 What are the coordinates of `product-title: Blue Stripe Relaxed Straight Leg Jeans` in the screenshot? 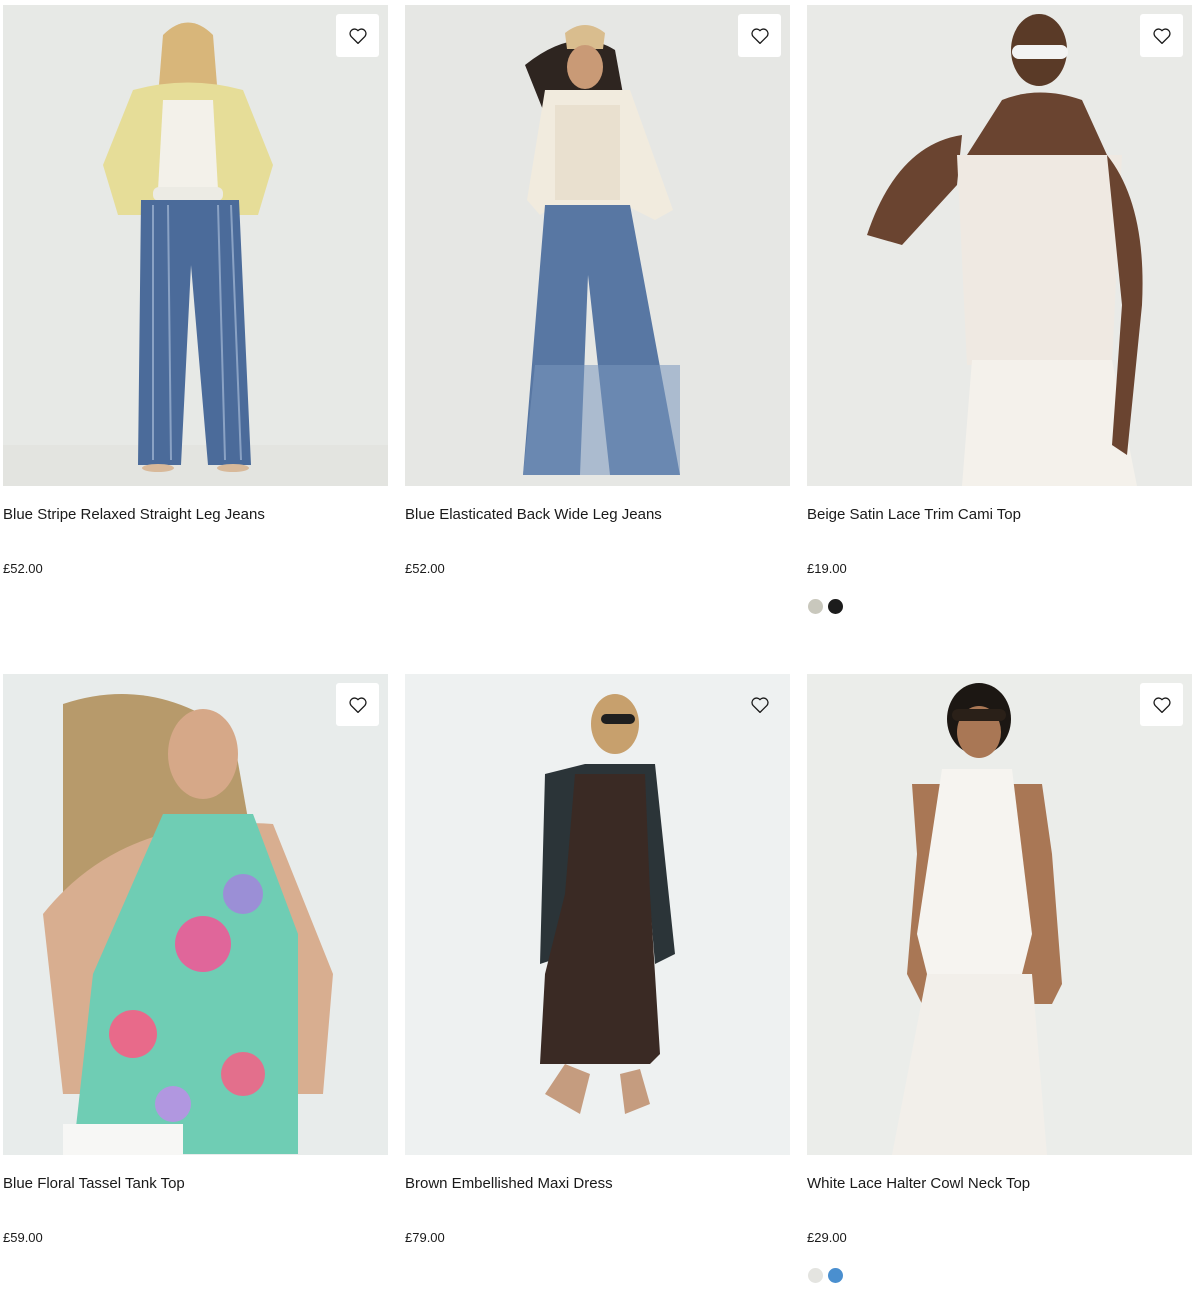 It's located at (134, 515).